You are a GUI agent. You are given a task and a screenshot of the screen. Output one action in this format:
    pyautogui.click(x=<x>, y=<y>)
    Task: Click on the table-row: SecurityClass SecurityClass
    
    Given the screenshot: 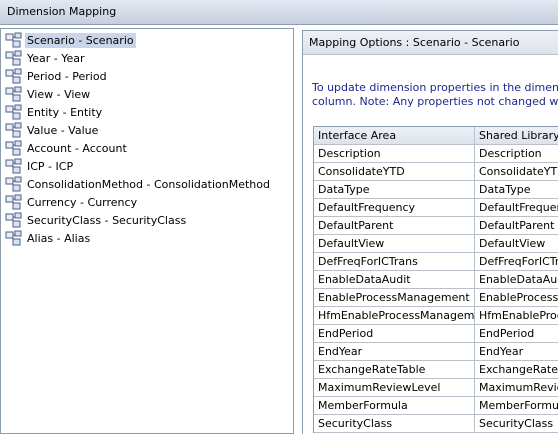 What is the action you would take?
    pyautogui.click(x=436, y=424)
    